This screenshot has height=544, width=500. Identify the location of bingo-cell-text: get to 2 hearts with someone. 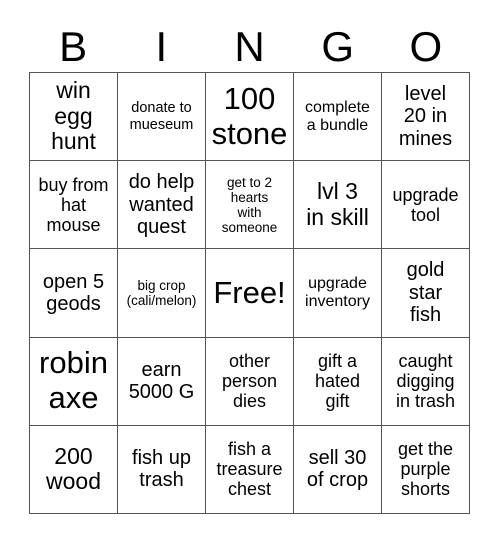
(250, 205).